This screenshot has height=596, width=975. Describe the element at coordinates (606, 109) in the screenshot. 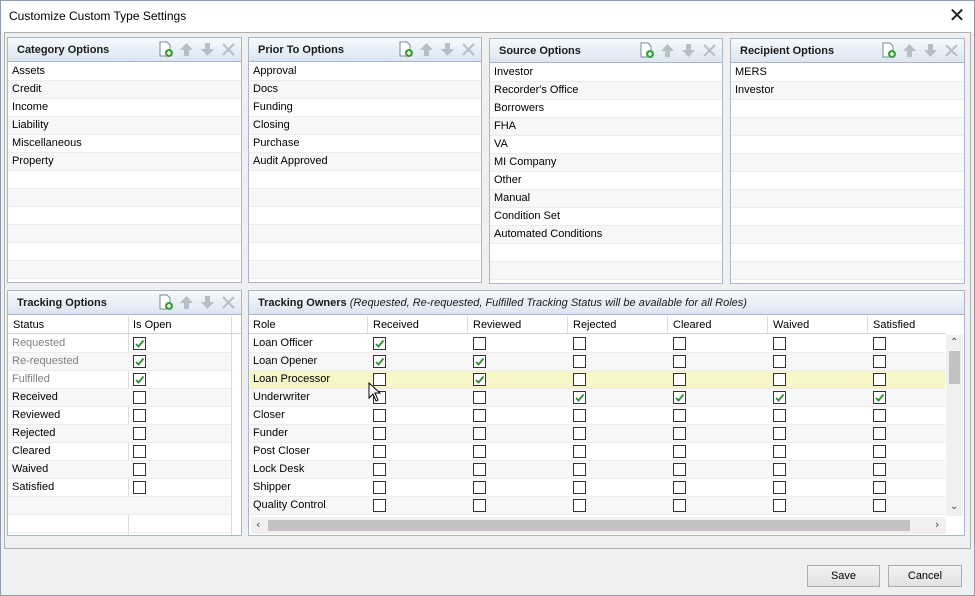

I see `list-item: Borrowers` at that location.